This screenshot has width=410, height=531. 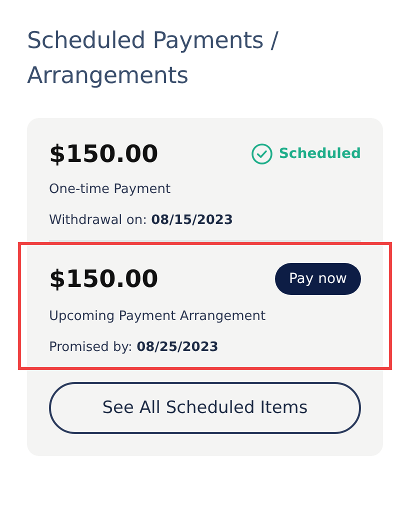 I want to click on payment-type: One-time Payment, so click(x=110, y=189).